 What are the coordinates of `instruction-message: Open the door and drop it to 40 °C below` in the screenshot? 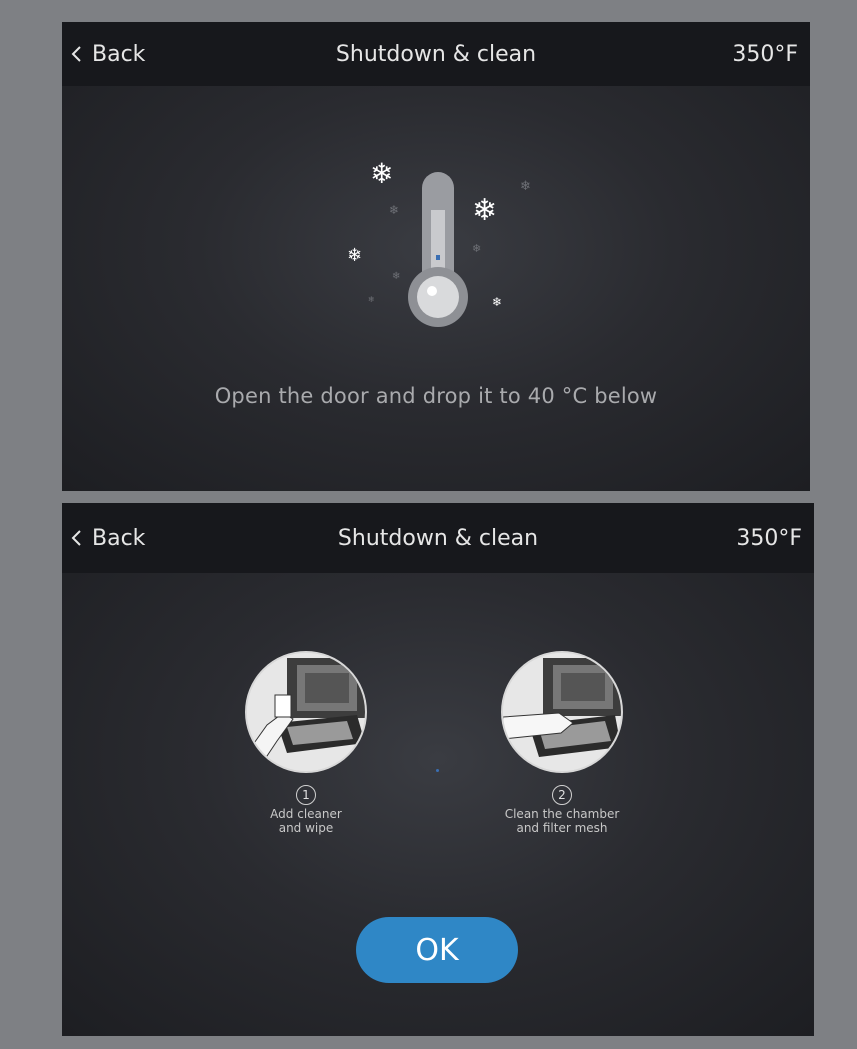 It's located at (436, 396).